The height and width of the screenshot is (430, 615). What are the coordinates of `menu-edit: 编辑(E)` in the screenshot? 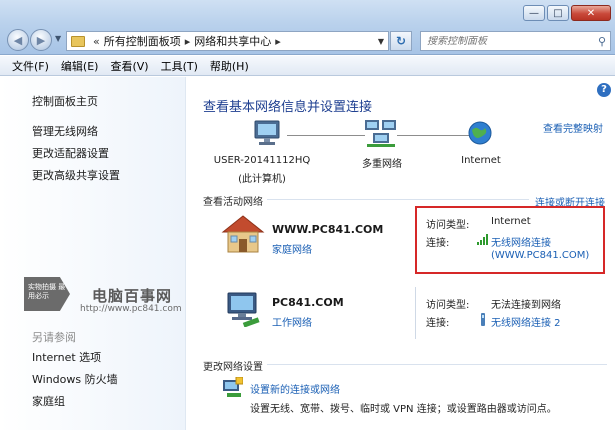 It's located at (80, 66).